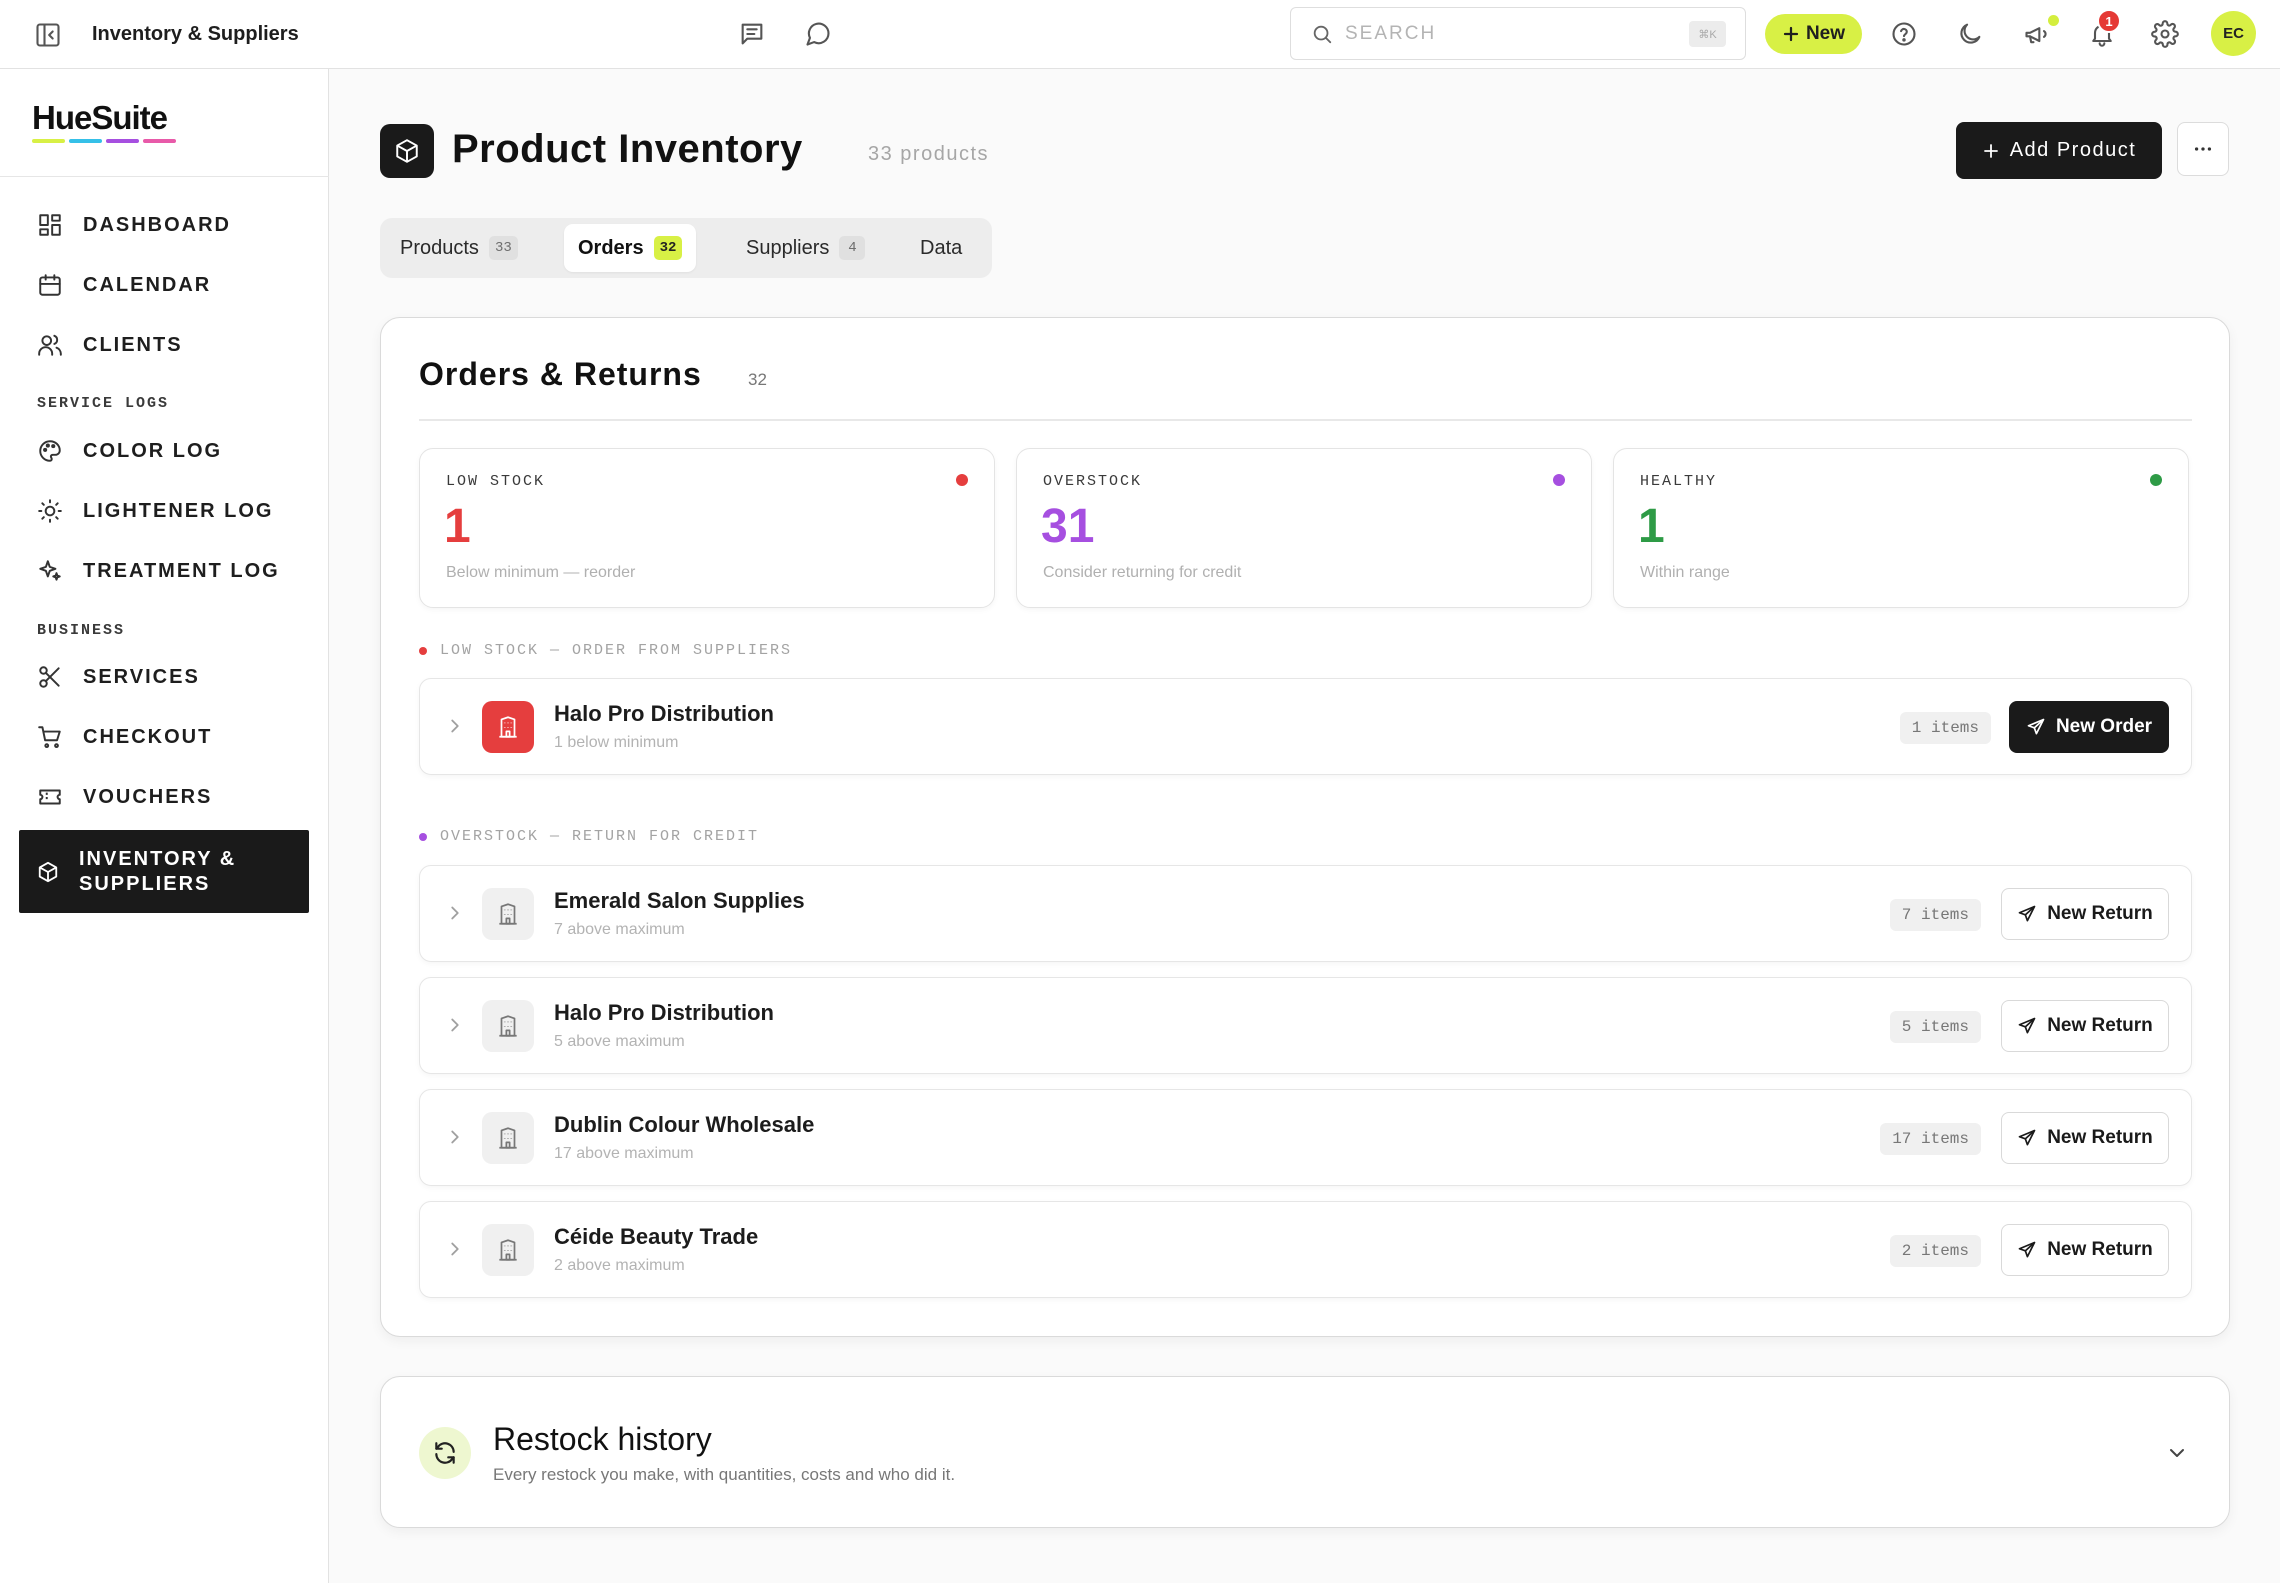 This screenshot has width=2280, height=1583. I want to click on sun-icon, so click(50, 511).